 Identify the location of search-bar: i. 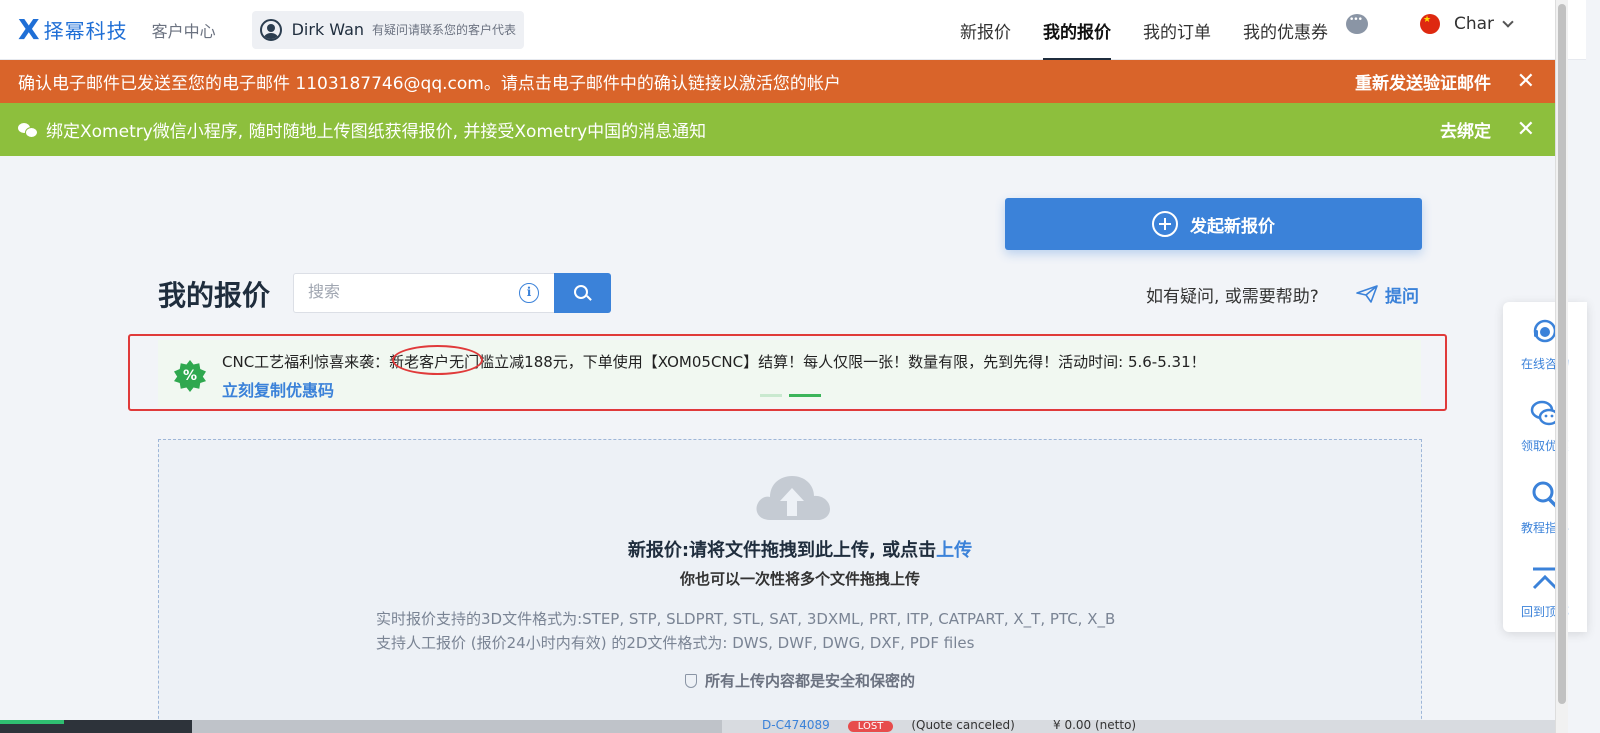
(452, 293).